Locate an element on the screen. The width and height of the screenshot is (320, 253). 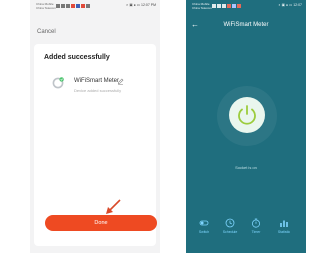
page-title: Added successfully is located at coordinates (77, 57).